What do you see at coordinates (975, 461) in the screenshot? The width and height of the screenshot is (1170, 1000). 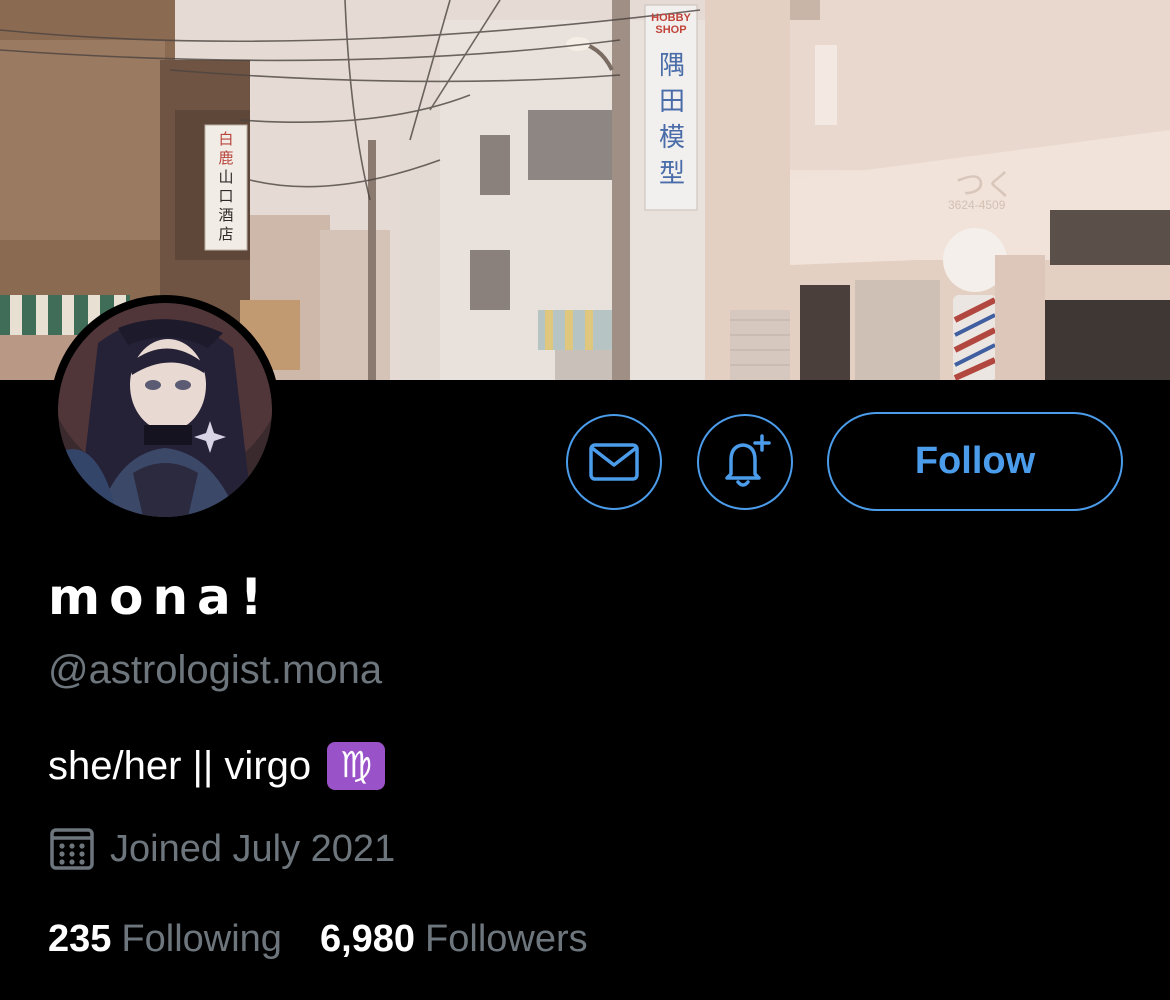 I see `follow-button: Follow` at bounding box center [975, 461].